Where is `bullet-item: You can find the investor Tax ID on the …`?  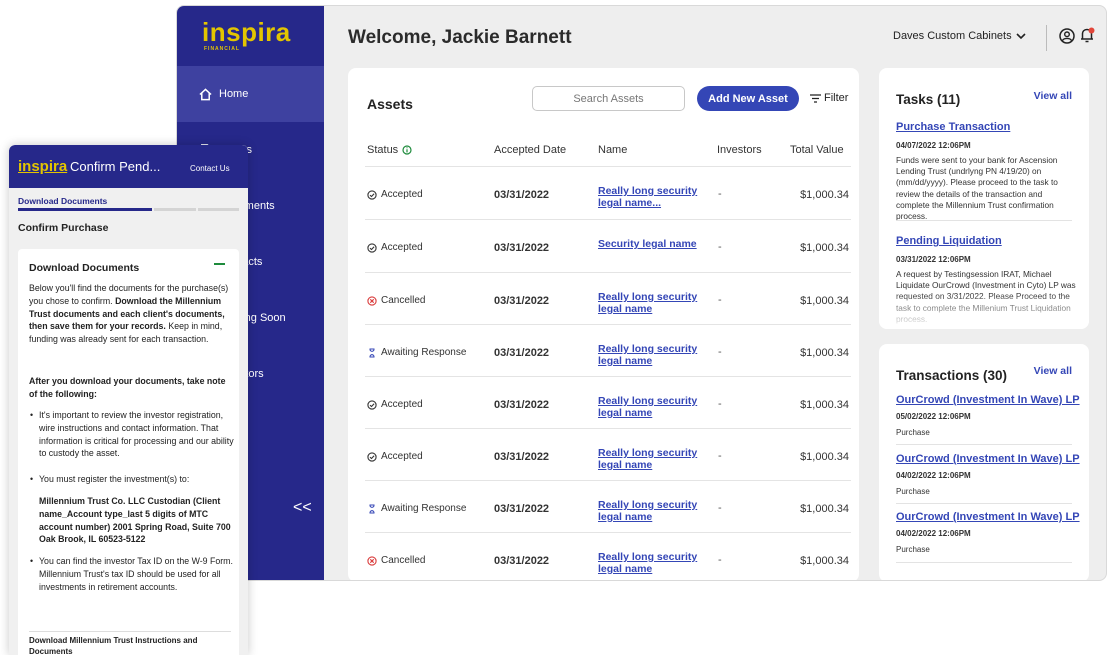
bullet-item: You can find the investor Tax ID on the … is located at coordinates (131, 574).